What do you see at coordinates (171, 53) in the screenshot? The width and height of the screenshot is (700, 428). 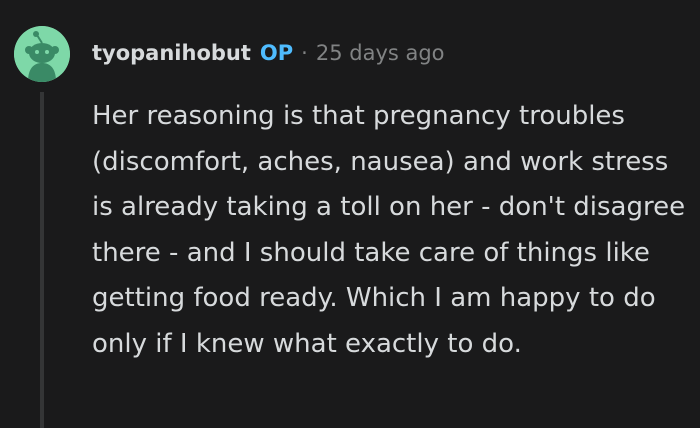 I see `username-link: tyopanihobut` at bounding box center [171, 53].